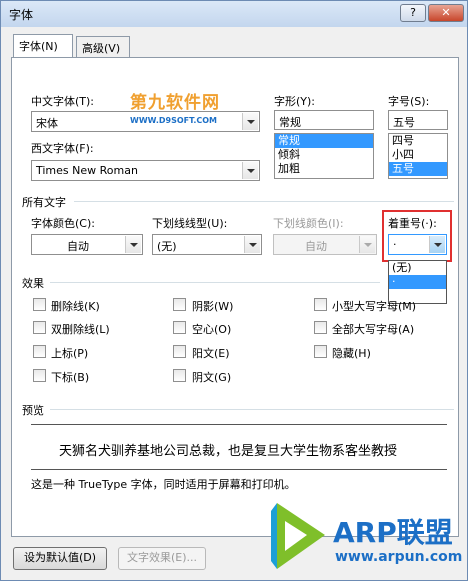 This screenshot has height=581, width=468. Describe the element at coordinates (395, 244) in the screenshot. I see `emphasis-mark-value: ·` at that location.